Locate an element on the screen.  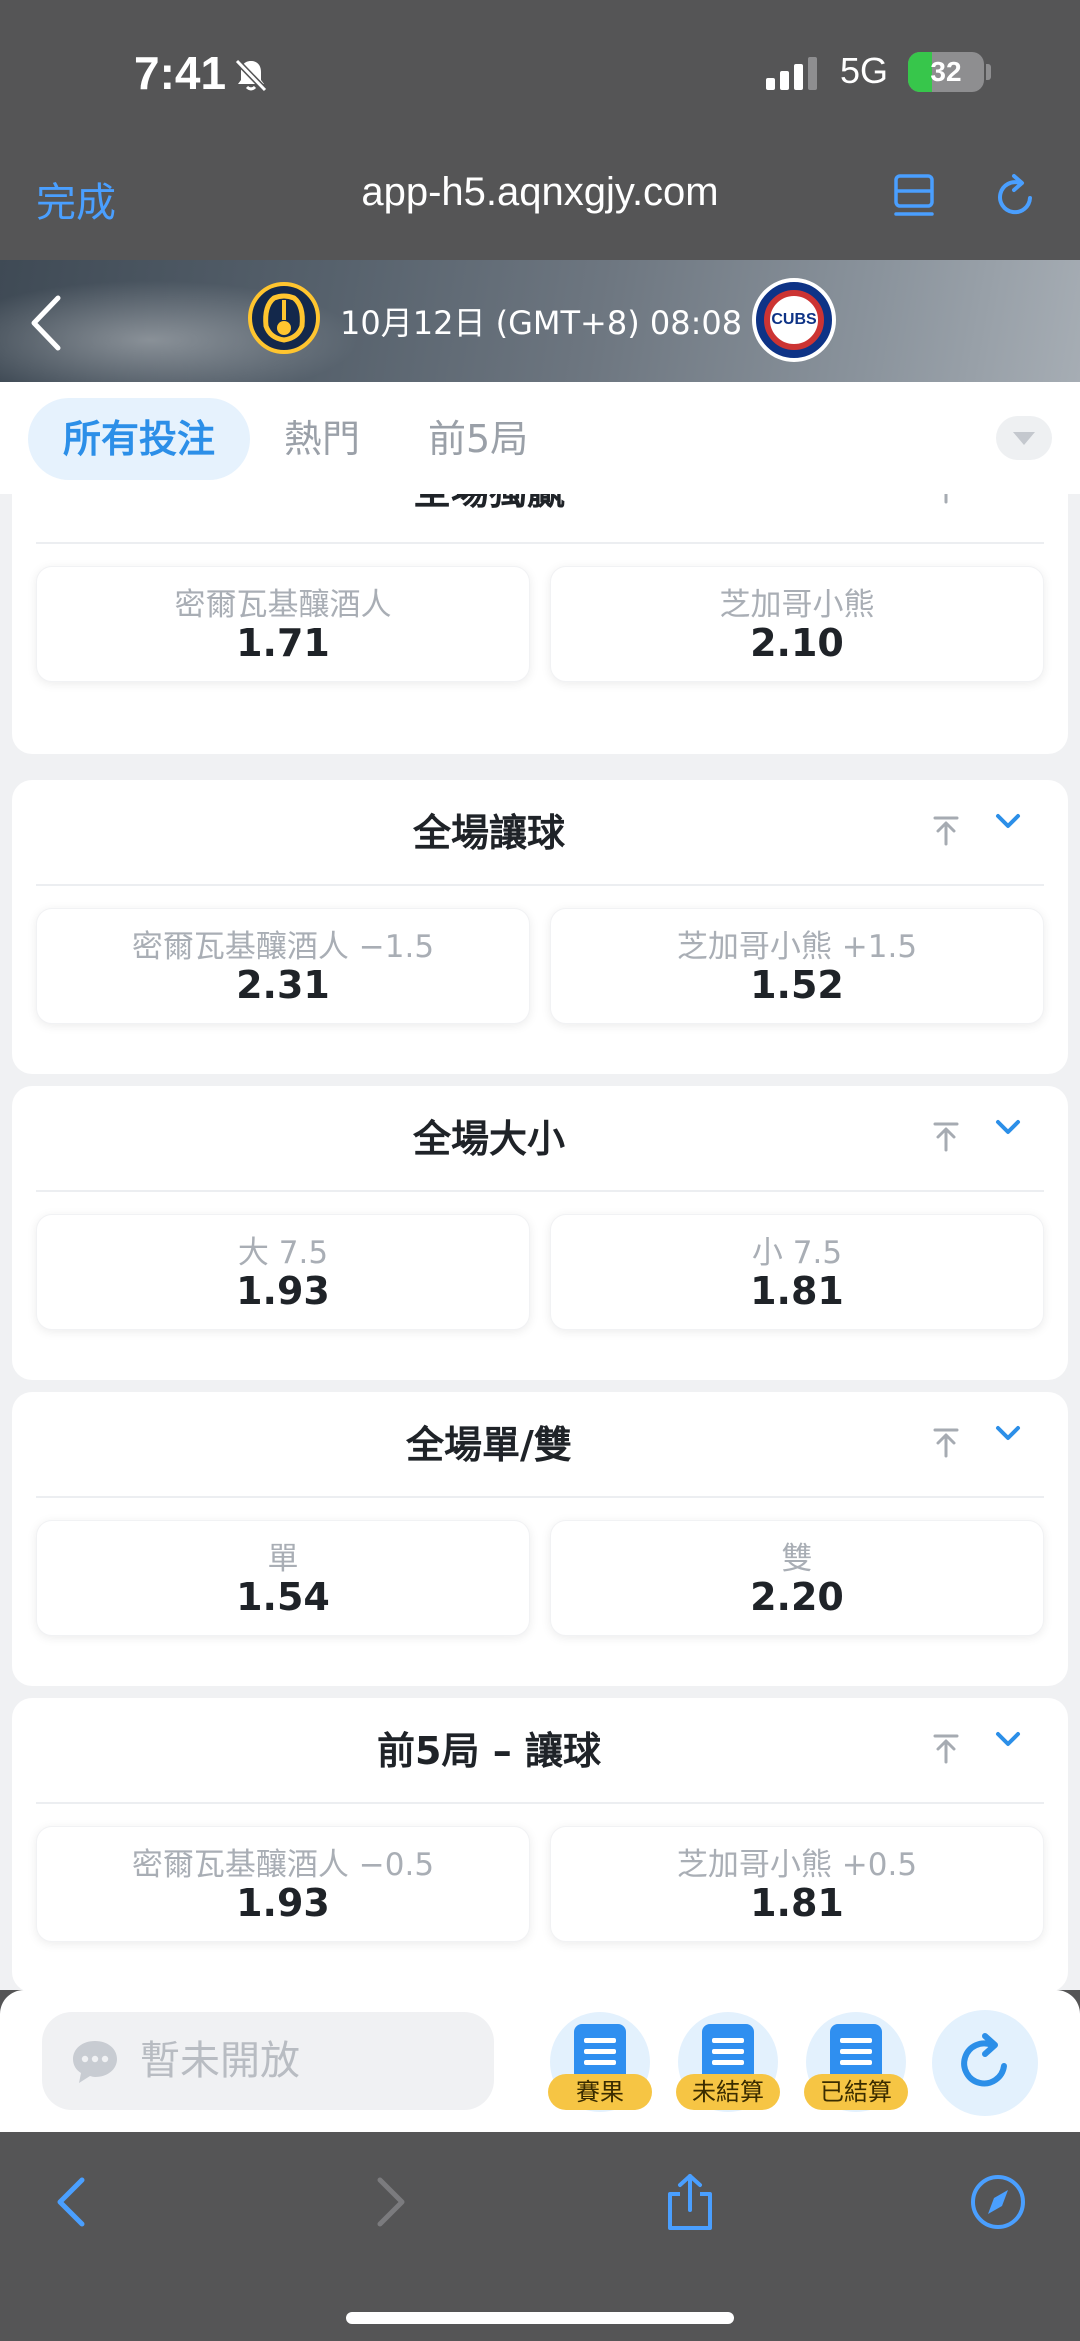
odds-option: 大 7.5 1.93 is located at coordinates (283, 1272).